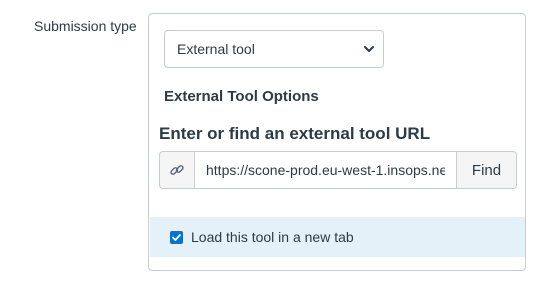 Image resolution: width=542 pixels, height=285 pixels. I want to click on link-icon, so click(177, 170).